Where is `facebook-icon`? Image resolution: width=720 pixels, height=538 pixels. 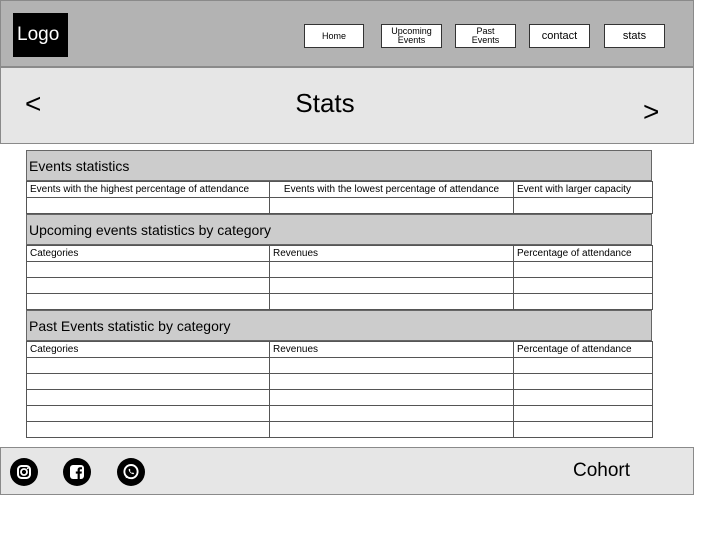
facebook-icon is located at coordinates (77, 472).